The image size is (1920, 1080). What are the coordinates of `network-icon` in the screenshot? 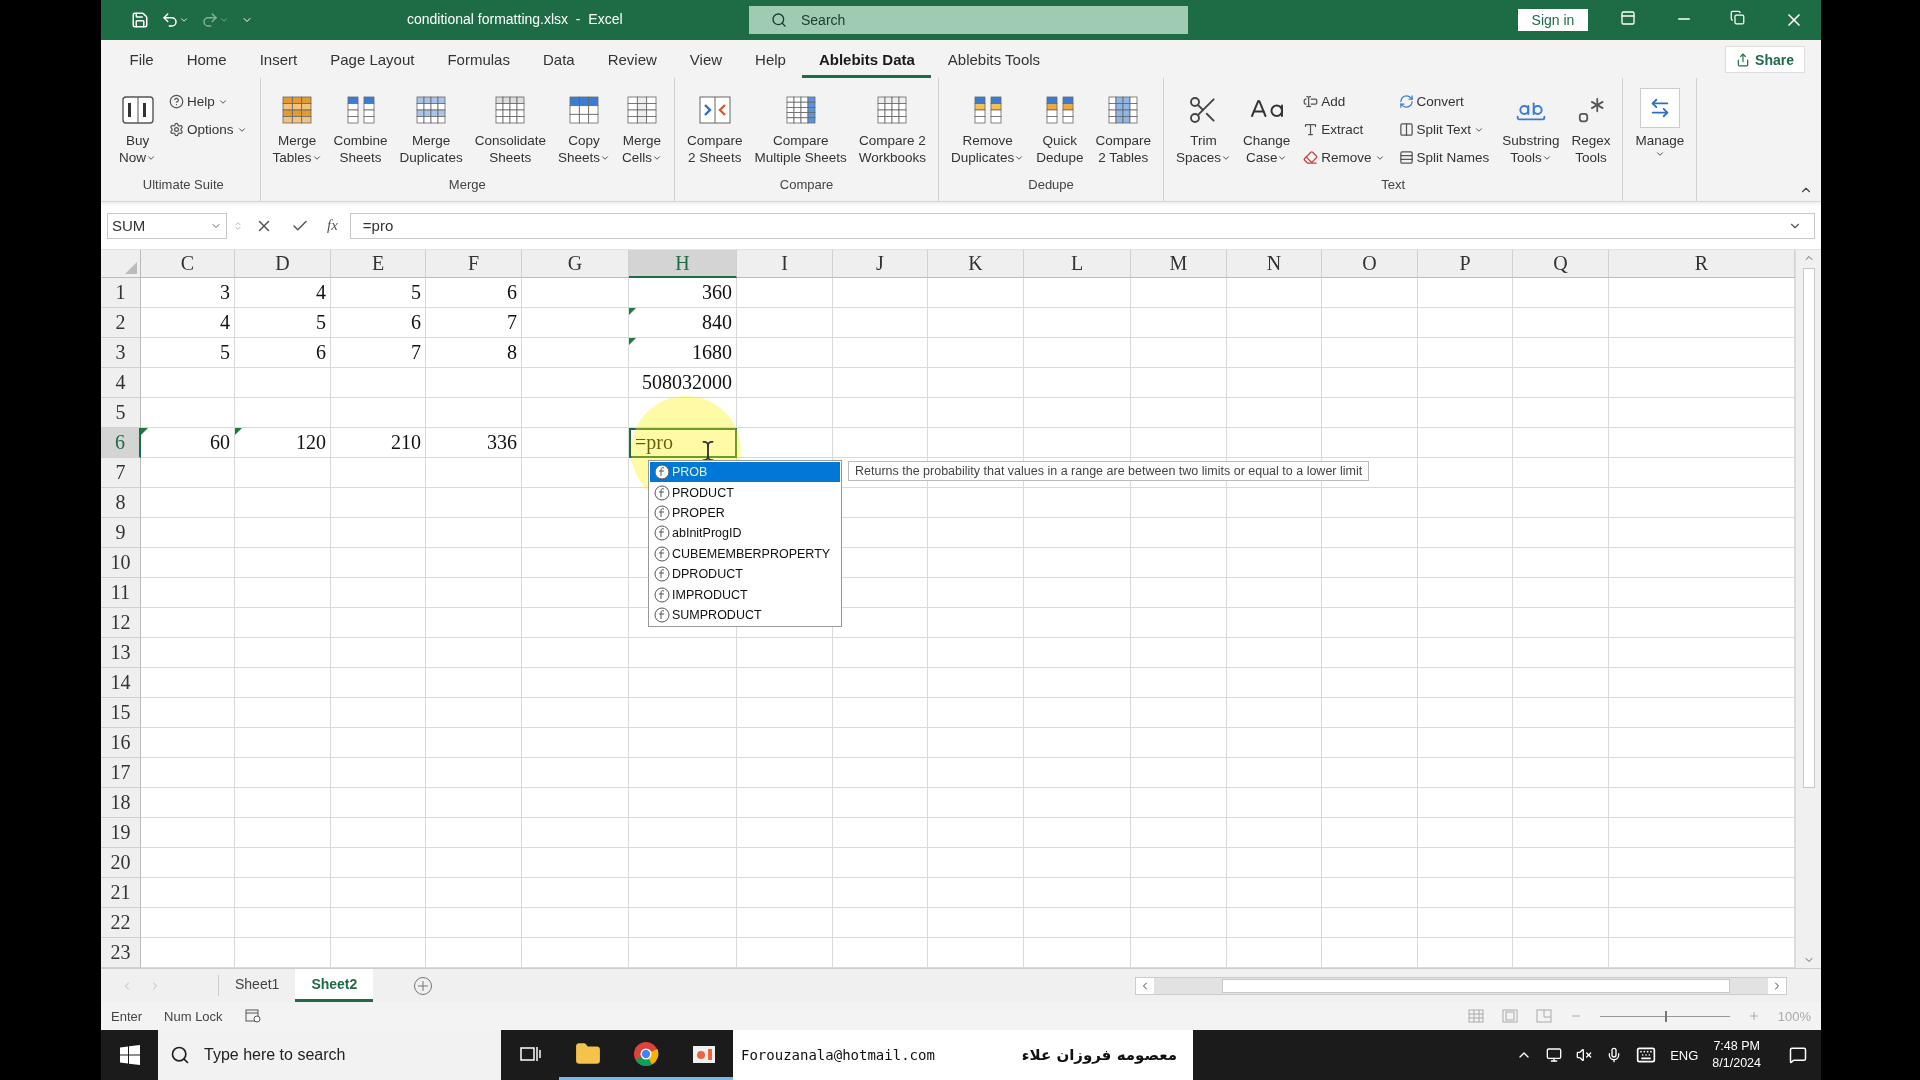 It's located at (1554, 1055).